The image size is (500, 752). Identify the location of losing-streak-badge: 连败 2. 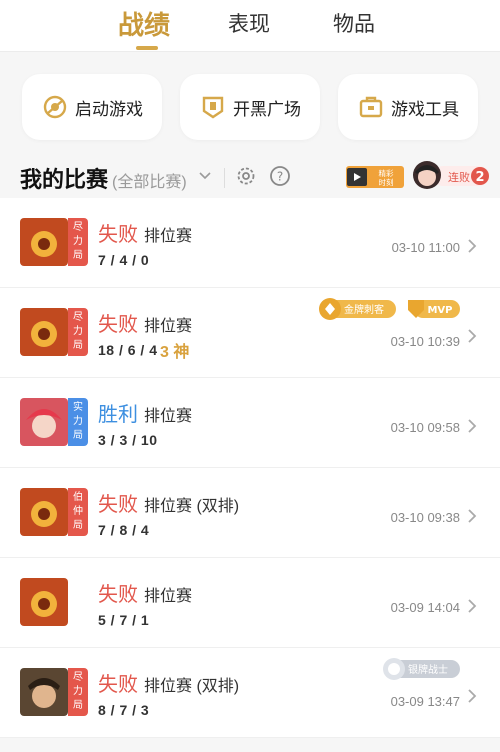
(451, 175).